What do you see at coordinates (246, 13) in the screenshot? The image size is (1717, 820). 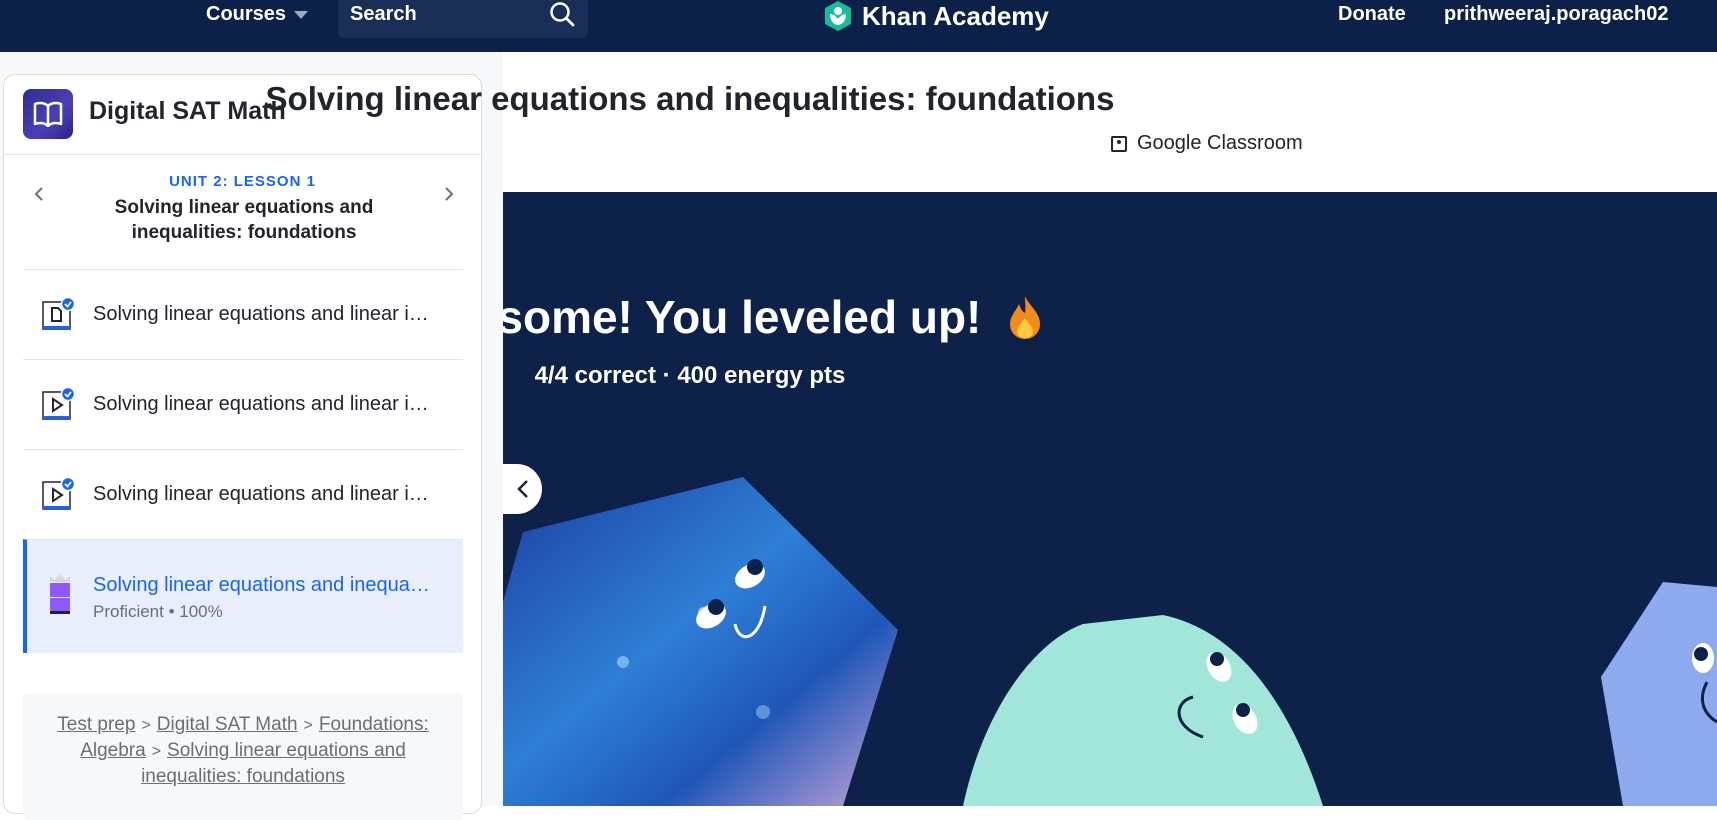 I see `courses-label: Courses` at bounding box center [246, 13].